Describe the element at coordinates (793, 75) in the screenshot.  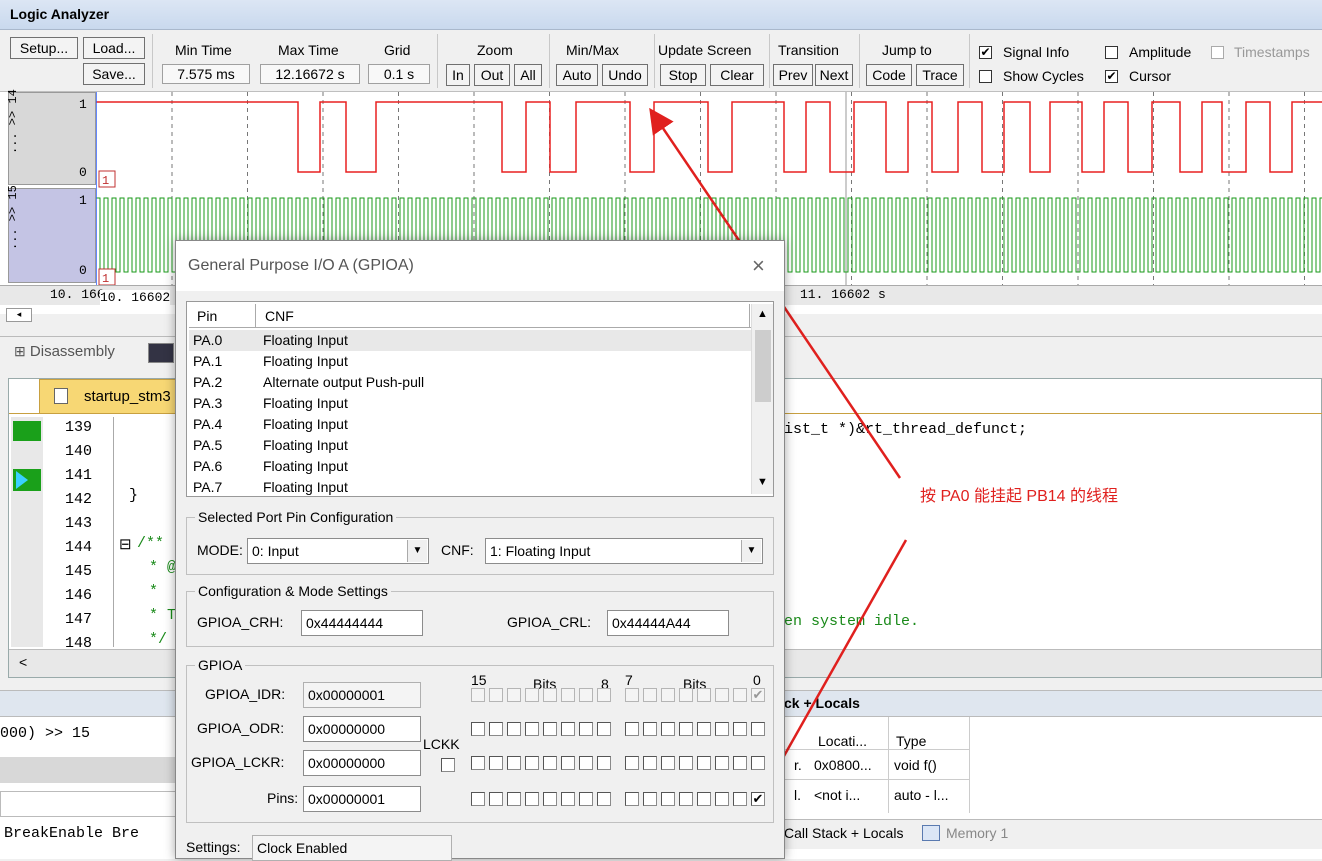
I see `prev-button: Prev` at that location.